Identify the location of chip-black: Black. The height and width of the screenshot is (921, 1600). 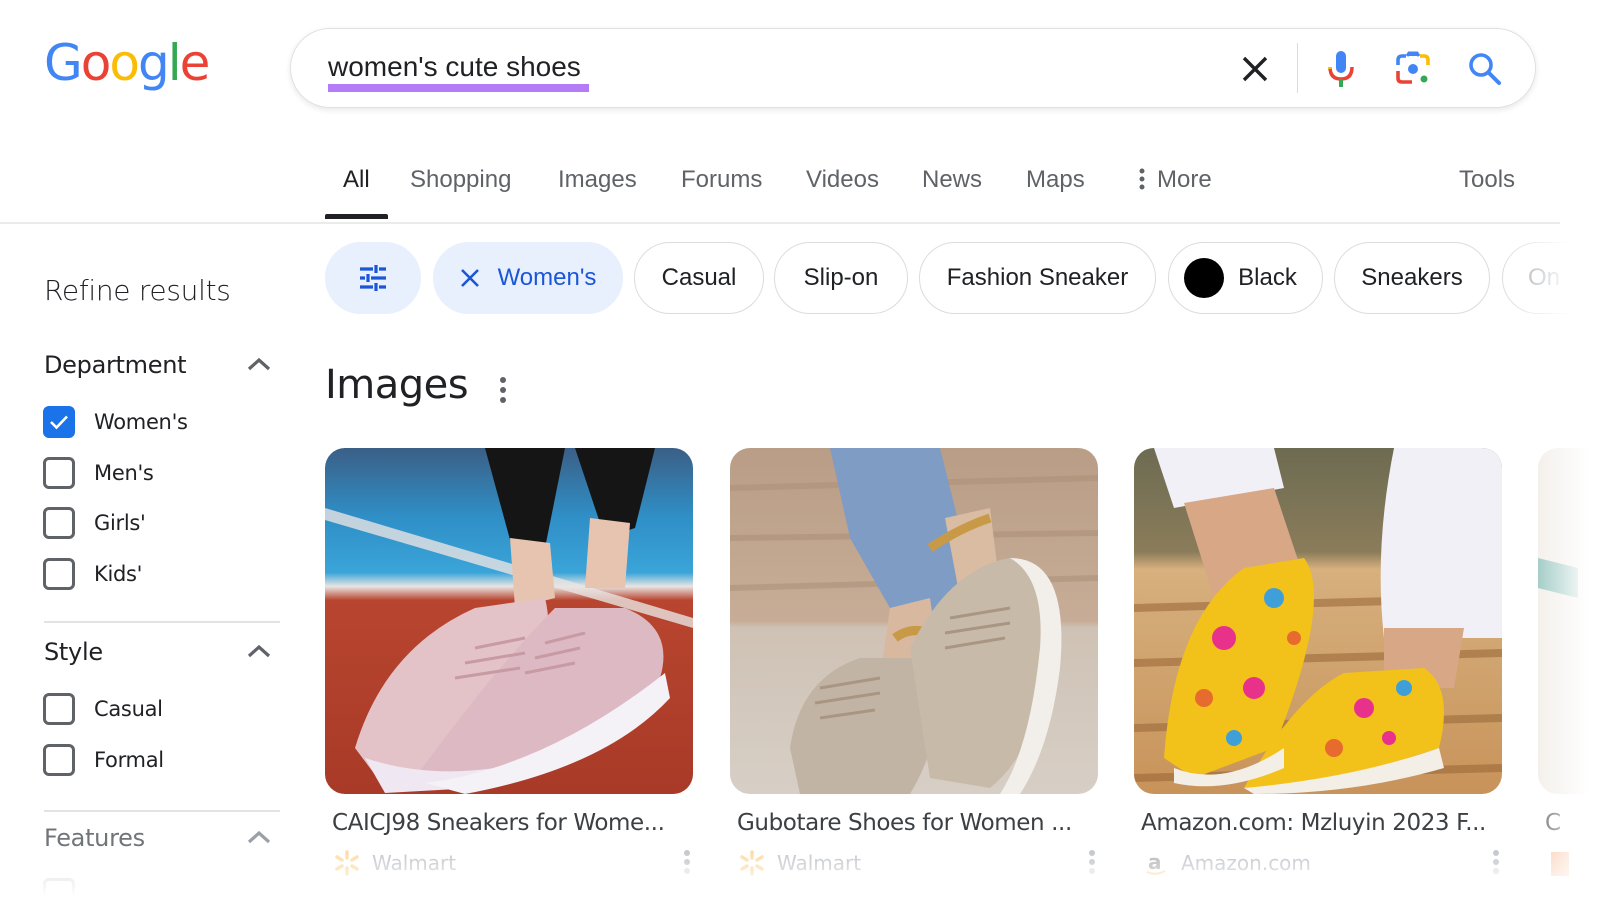
(1245, 278).